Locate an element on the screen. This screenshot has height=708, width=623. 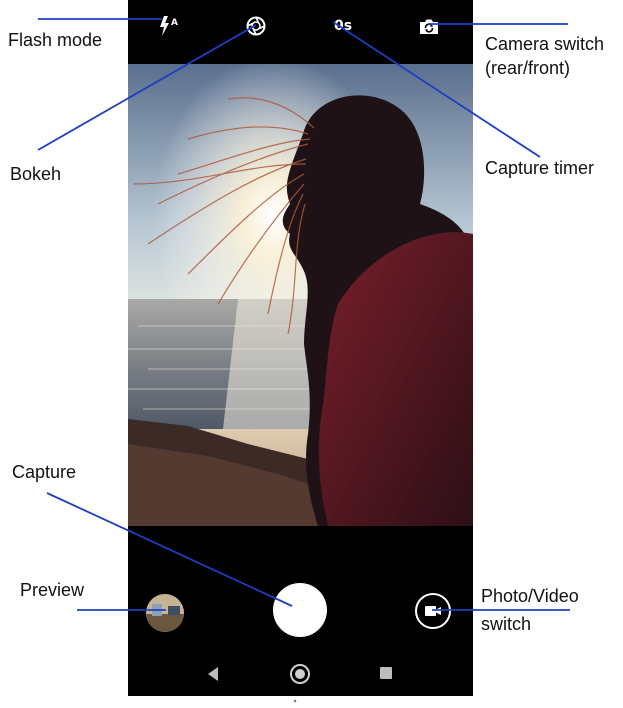
bottom-controls-bar is located at coordinates (300, 614).